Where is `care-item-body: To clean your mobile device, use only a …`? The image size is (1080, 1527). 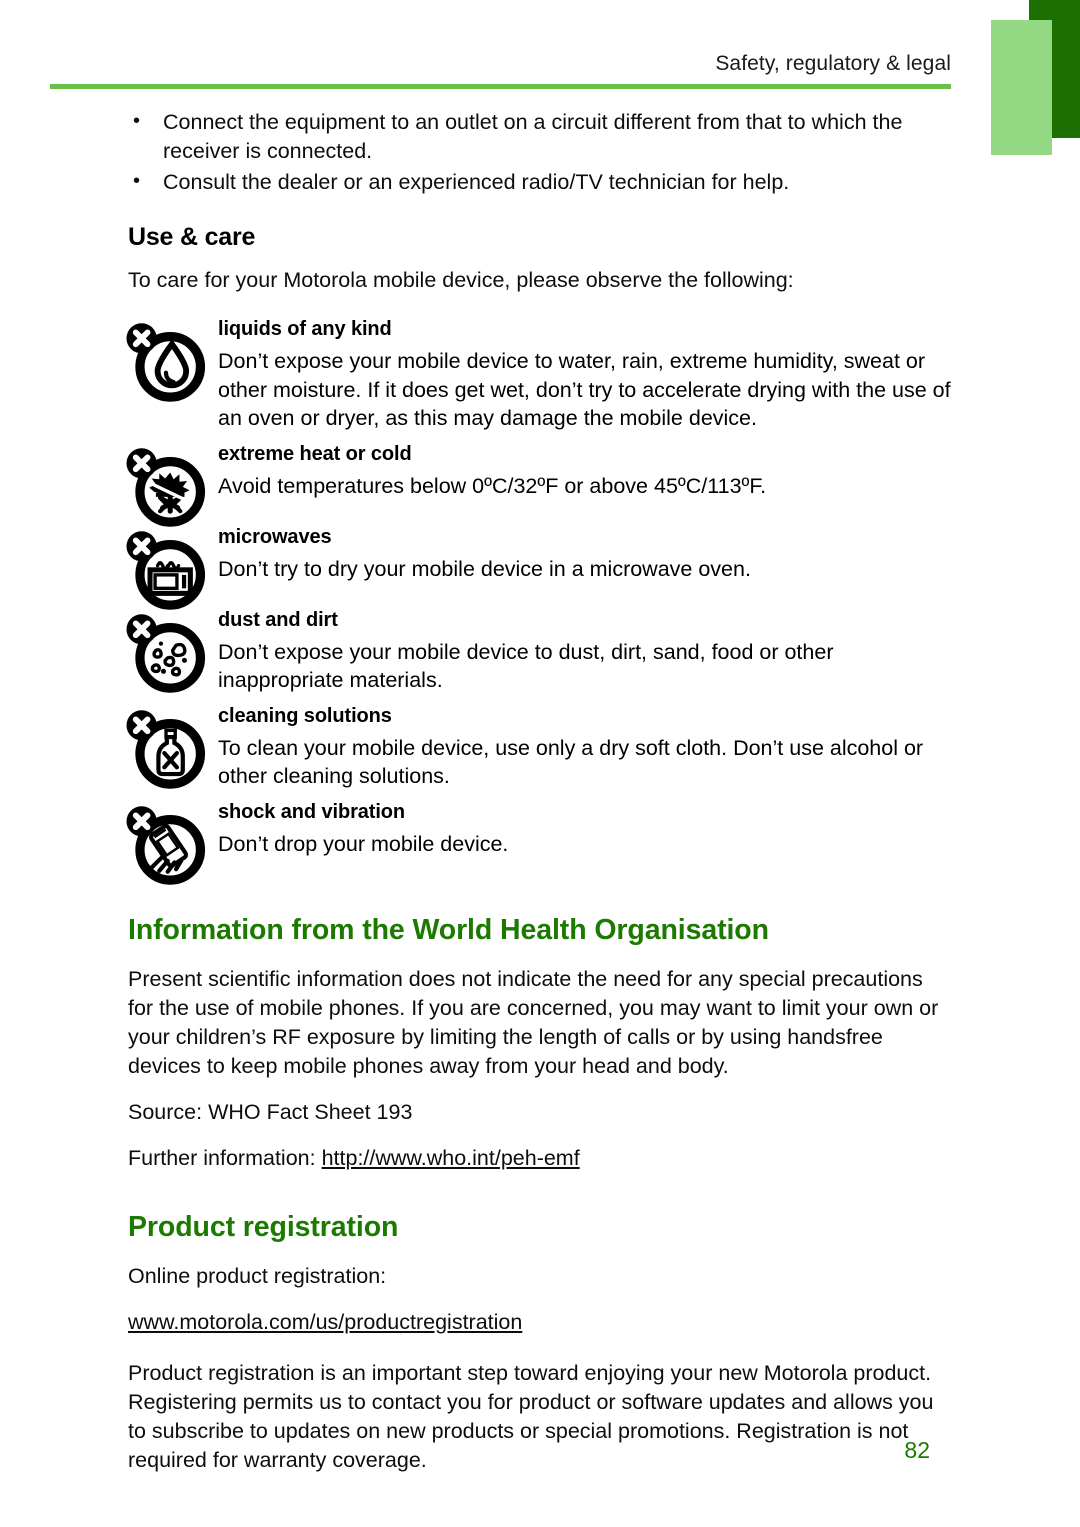
care-item-body: To clean your mobile device, use only a … is located at coordinates (571, 762).